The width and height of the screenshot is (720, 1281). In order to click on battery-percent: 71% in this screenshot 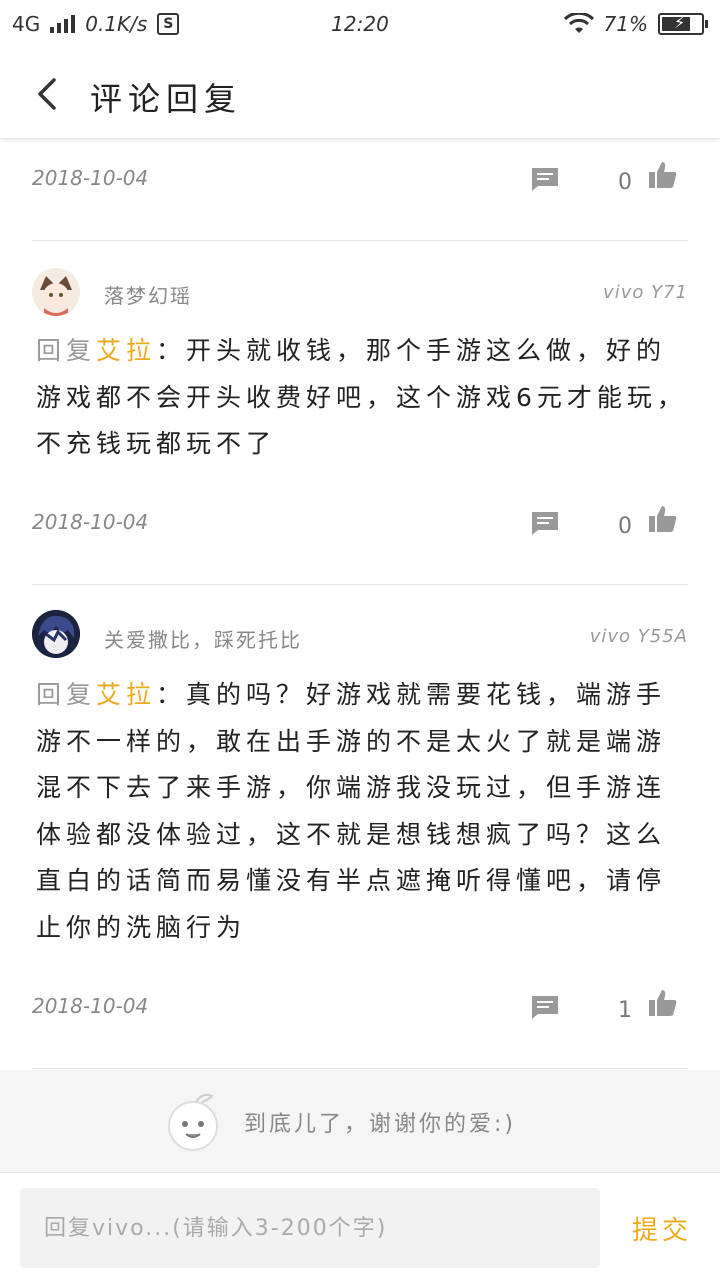, I will do `click(625, 24)`.